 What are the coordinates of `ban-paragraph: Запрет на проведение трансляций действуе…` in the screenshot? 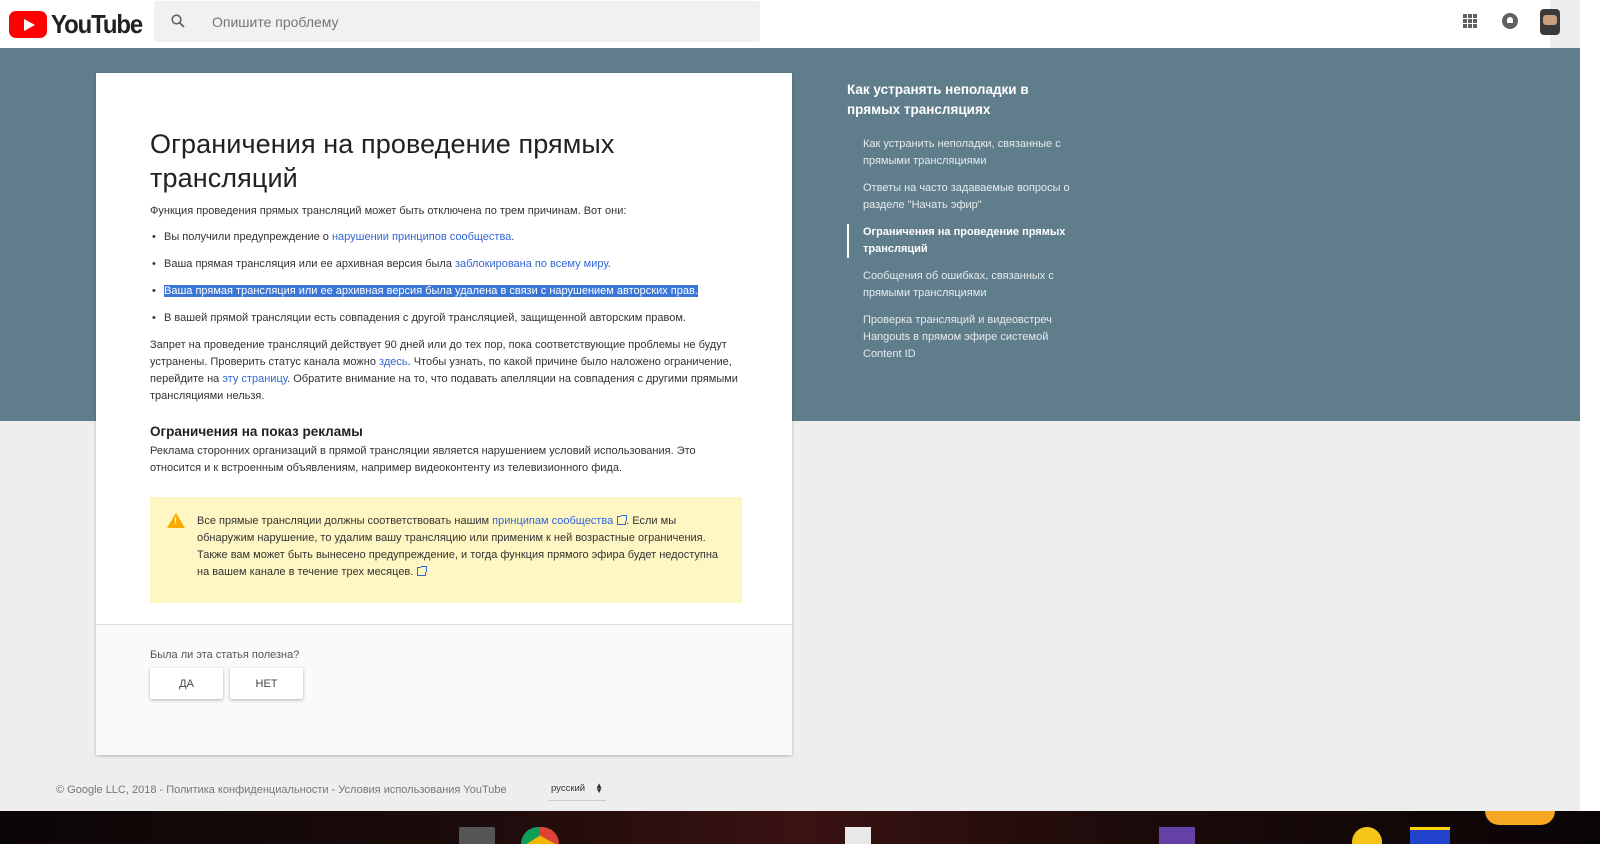 It's located at (444, 370).